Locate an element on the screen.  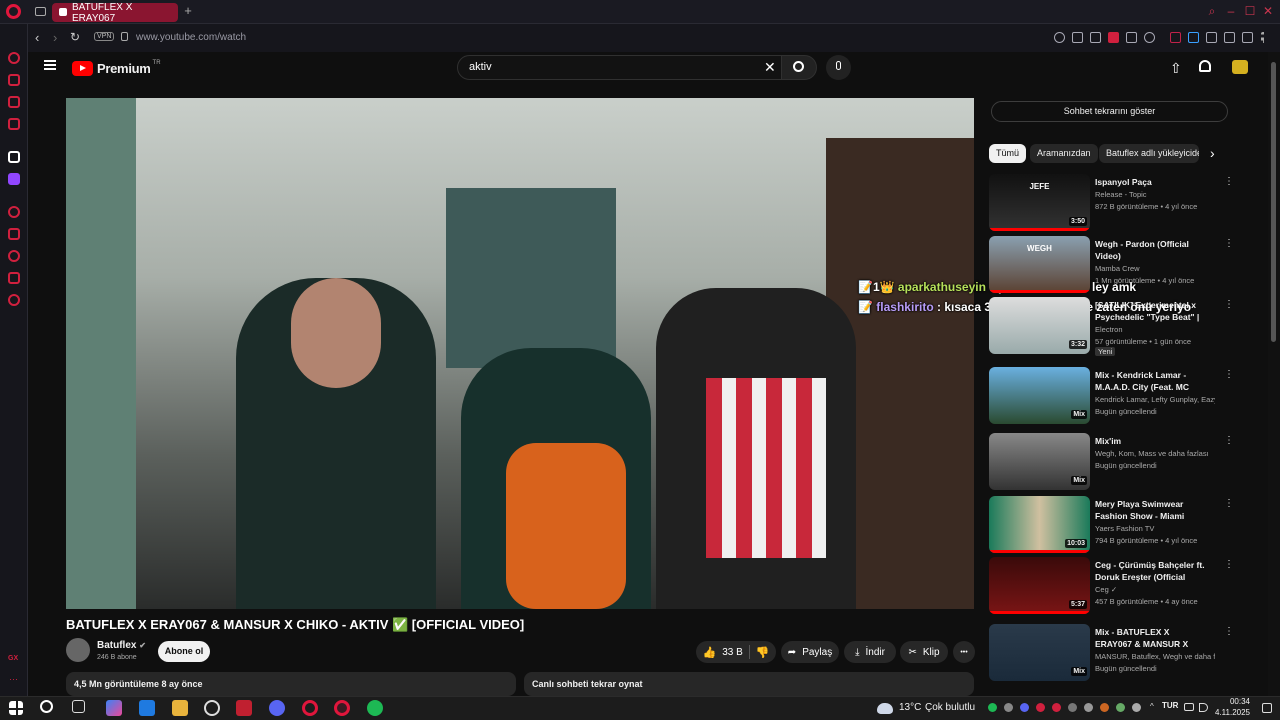
discord-icon is located at coordinates (277, 708).